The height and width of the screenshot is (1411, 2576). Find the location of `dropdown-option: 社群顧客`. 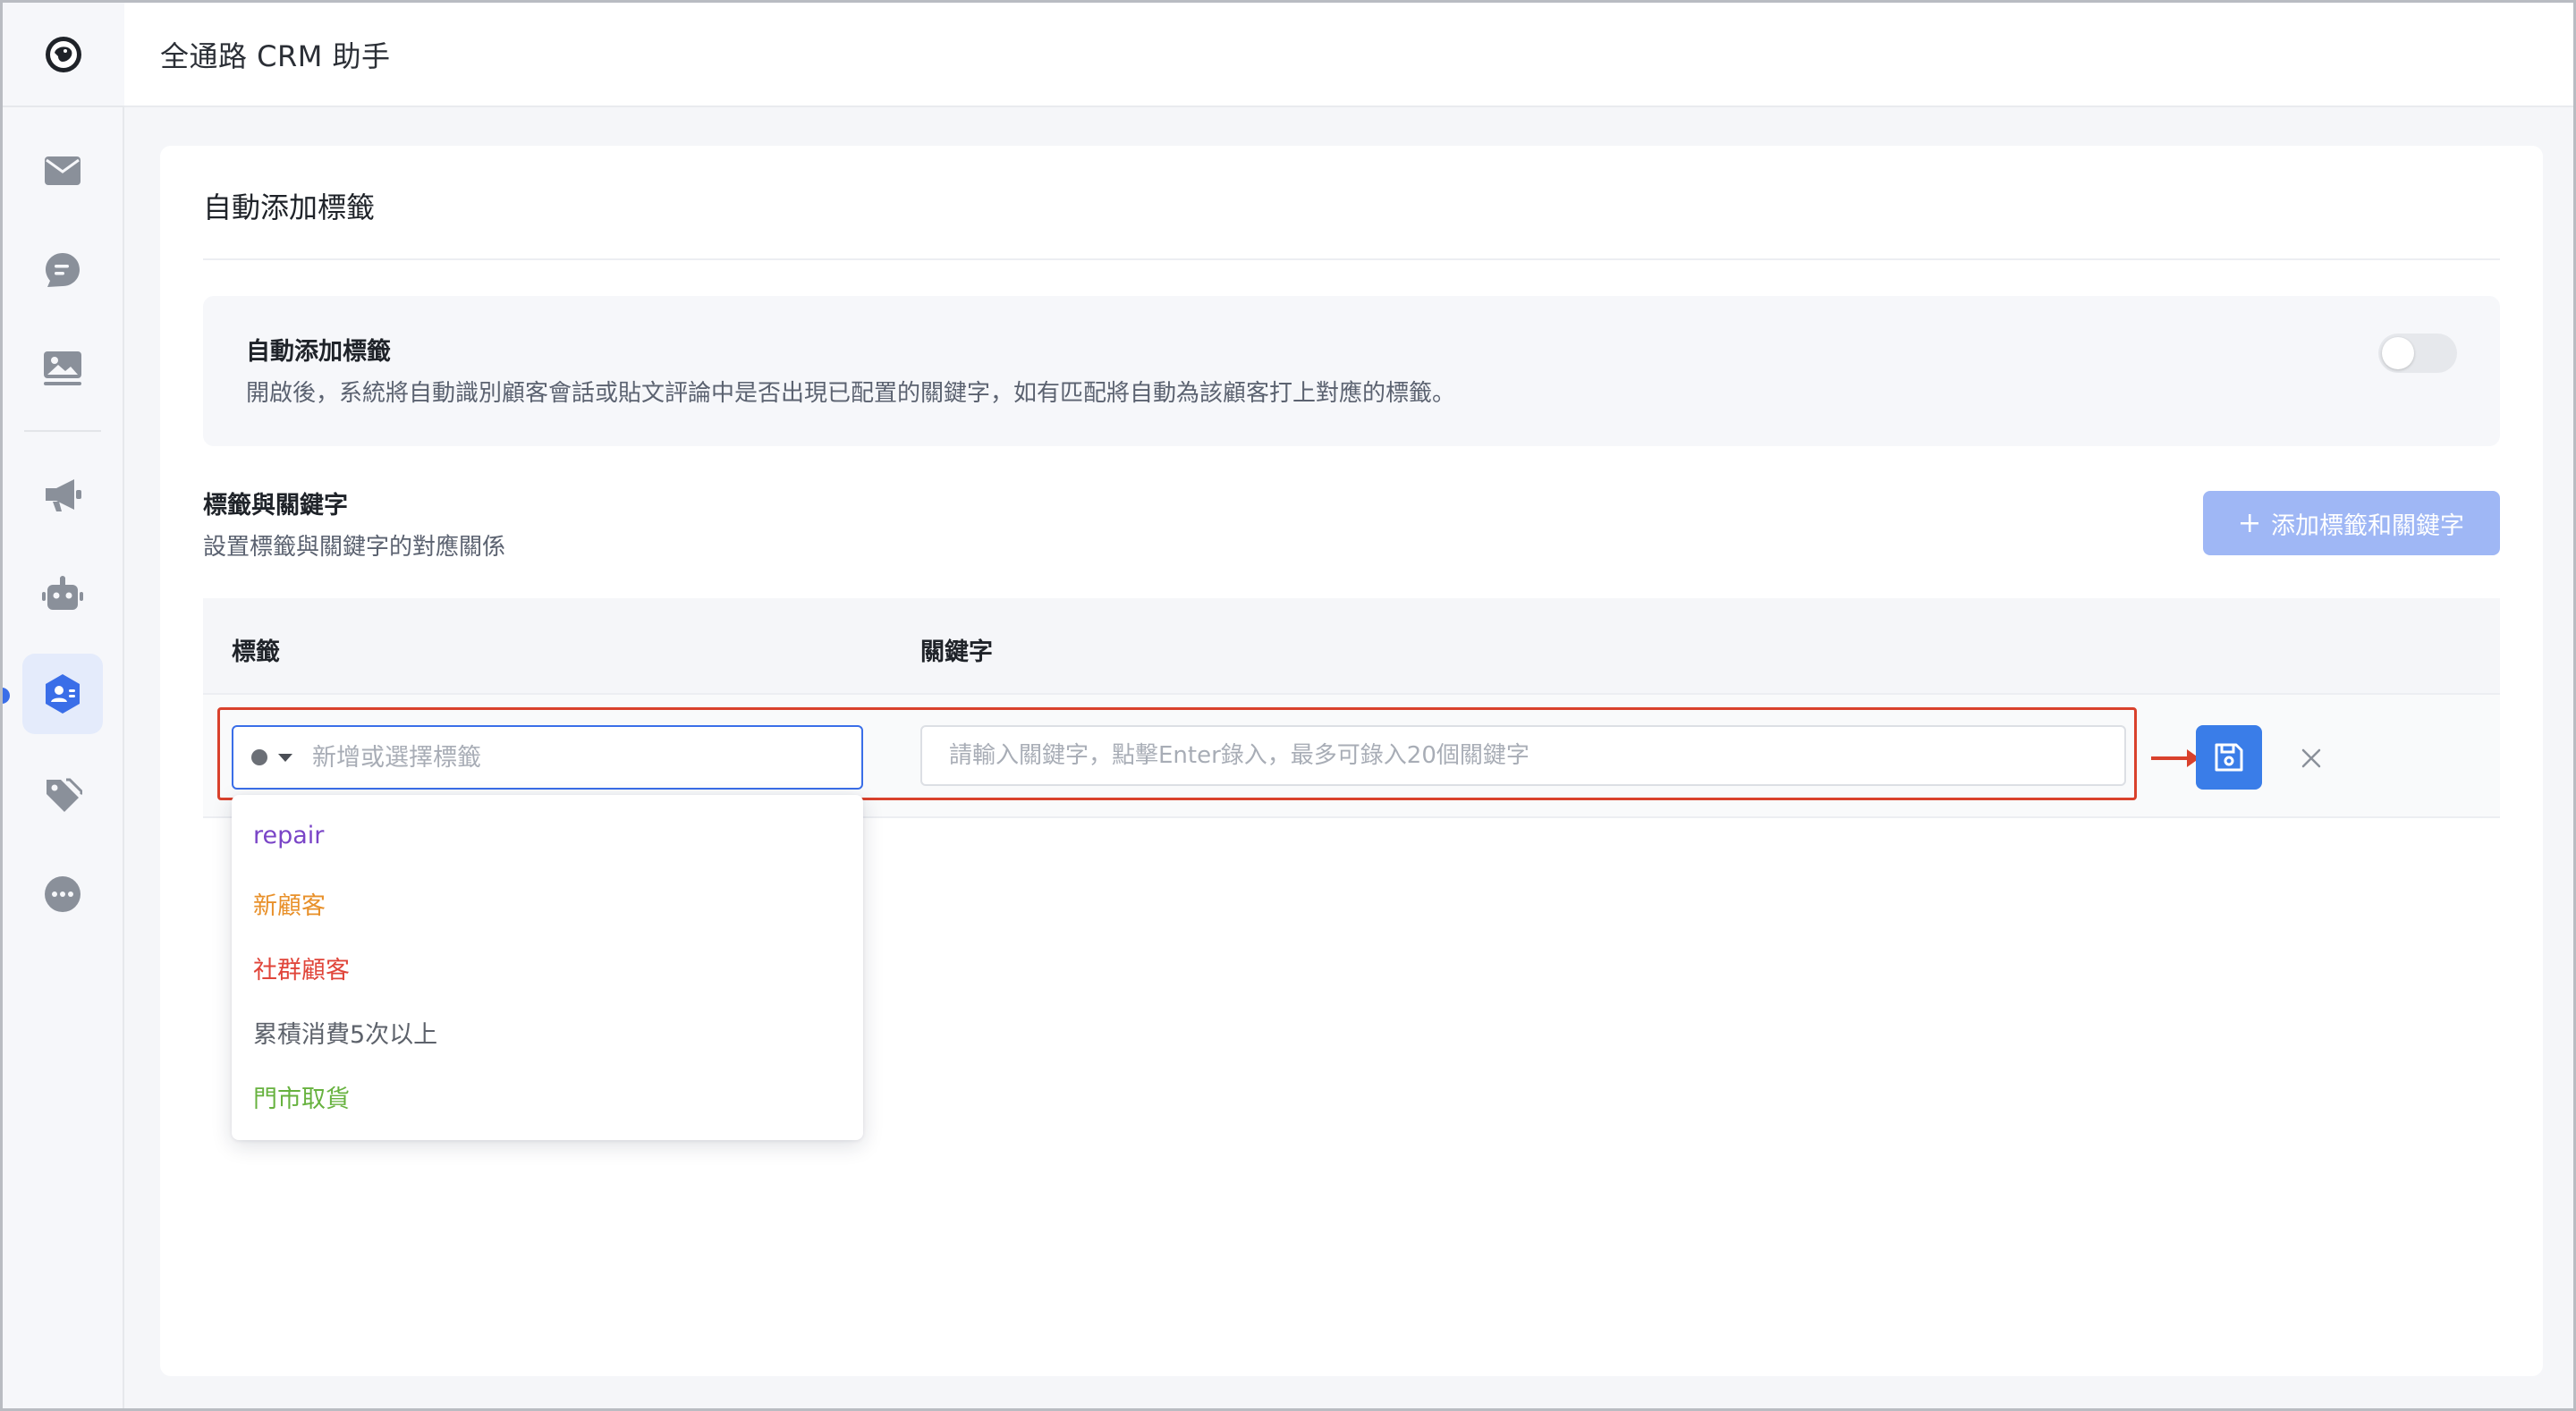

dropdown-option: 社群顧客 is located at coordinates (301, 968).